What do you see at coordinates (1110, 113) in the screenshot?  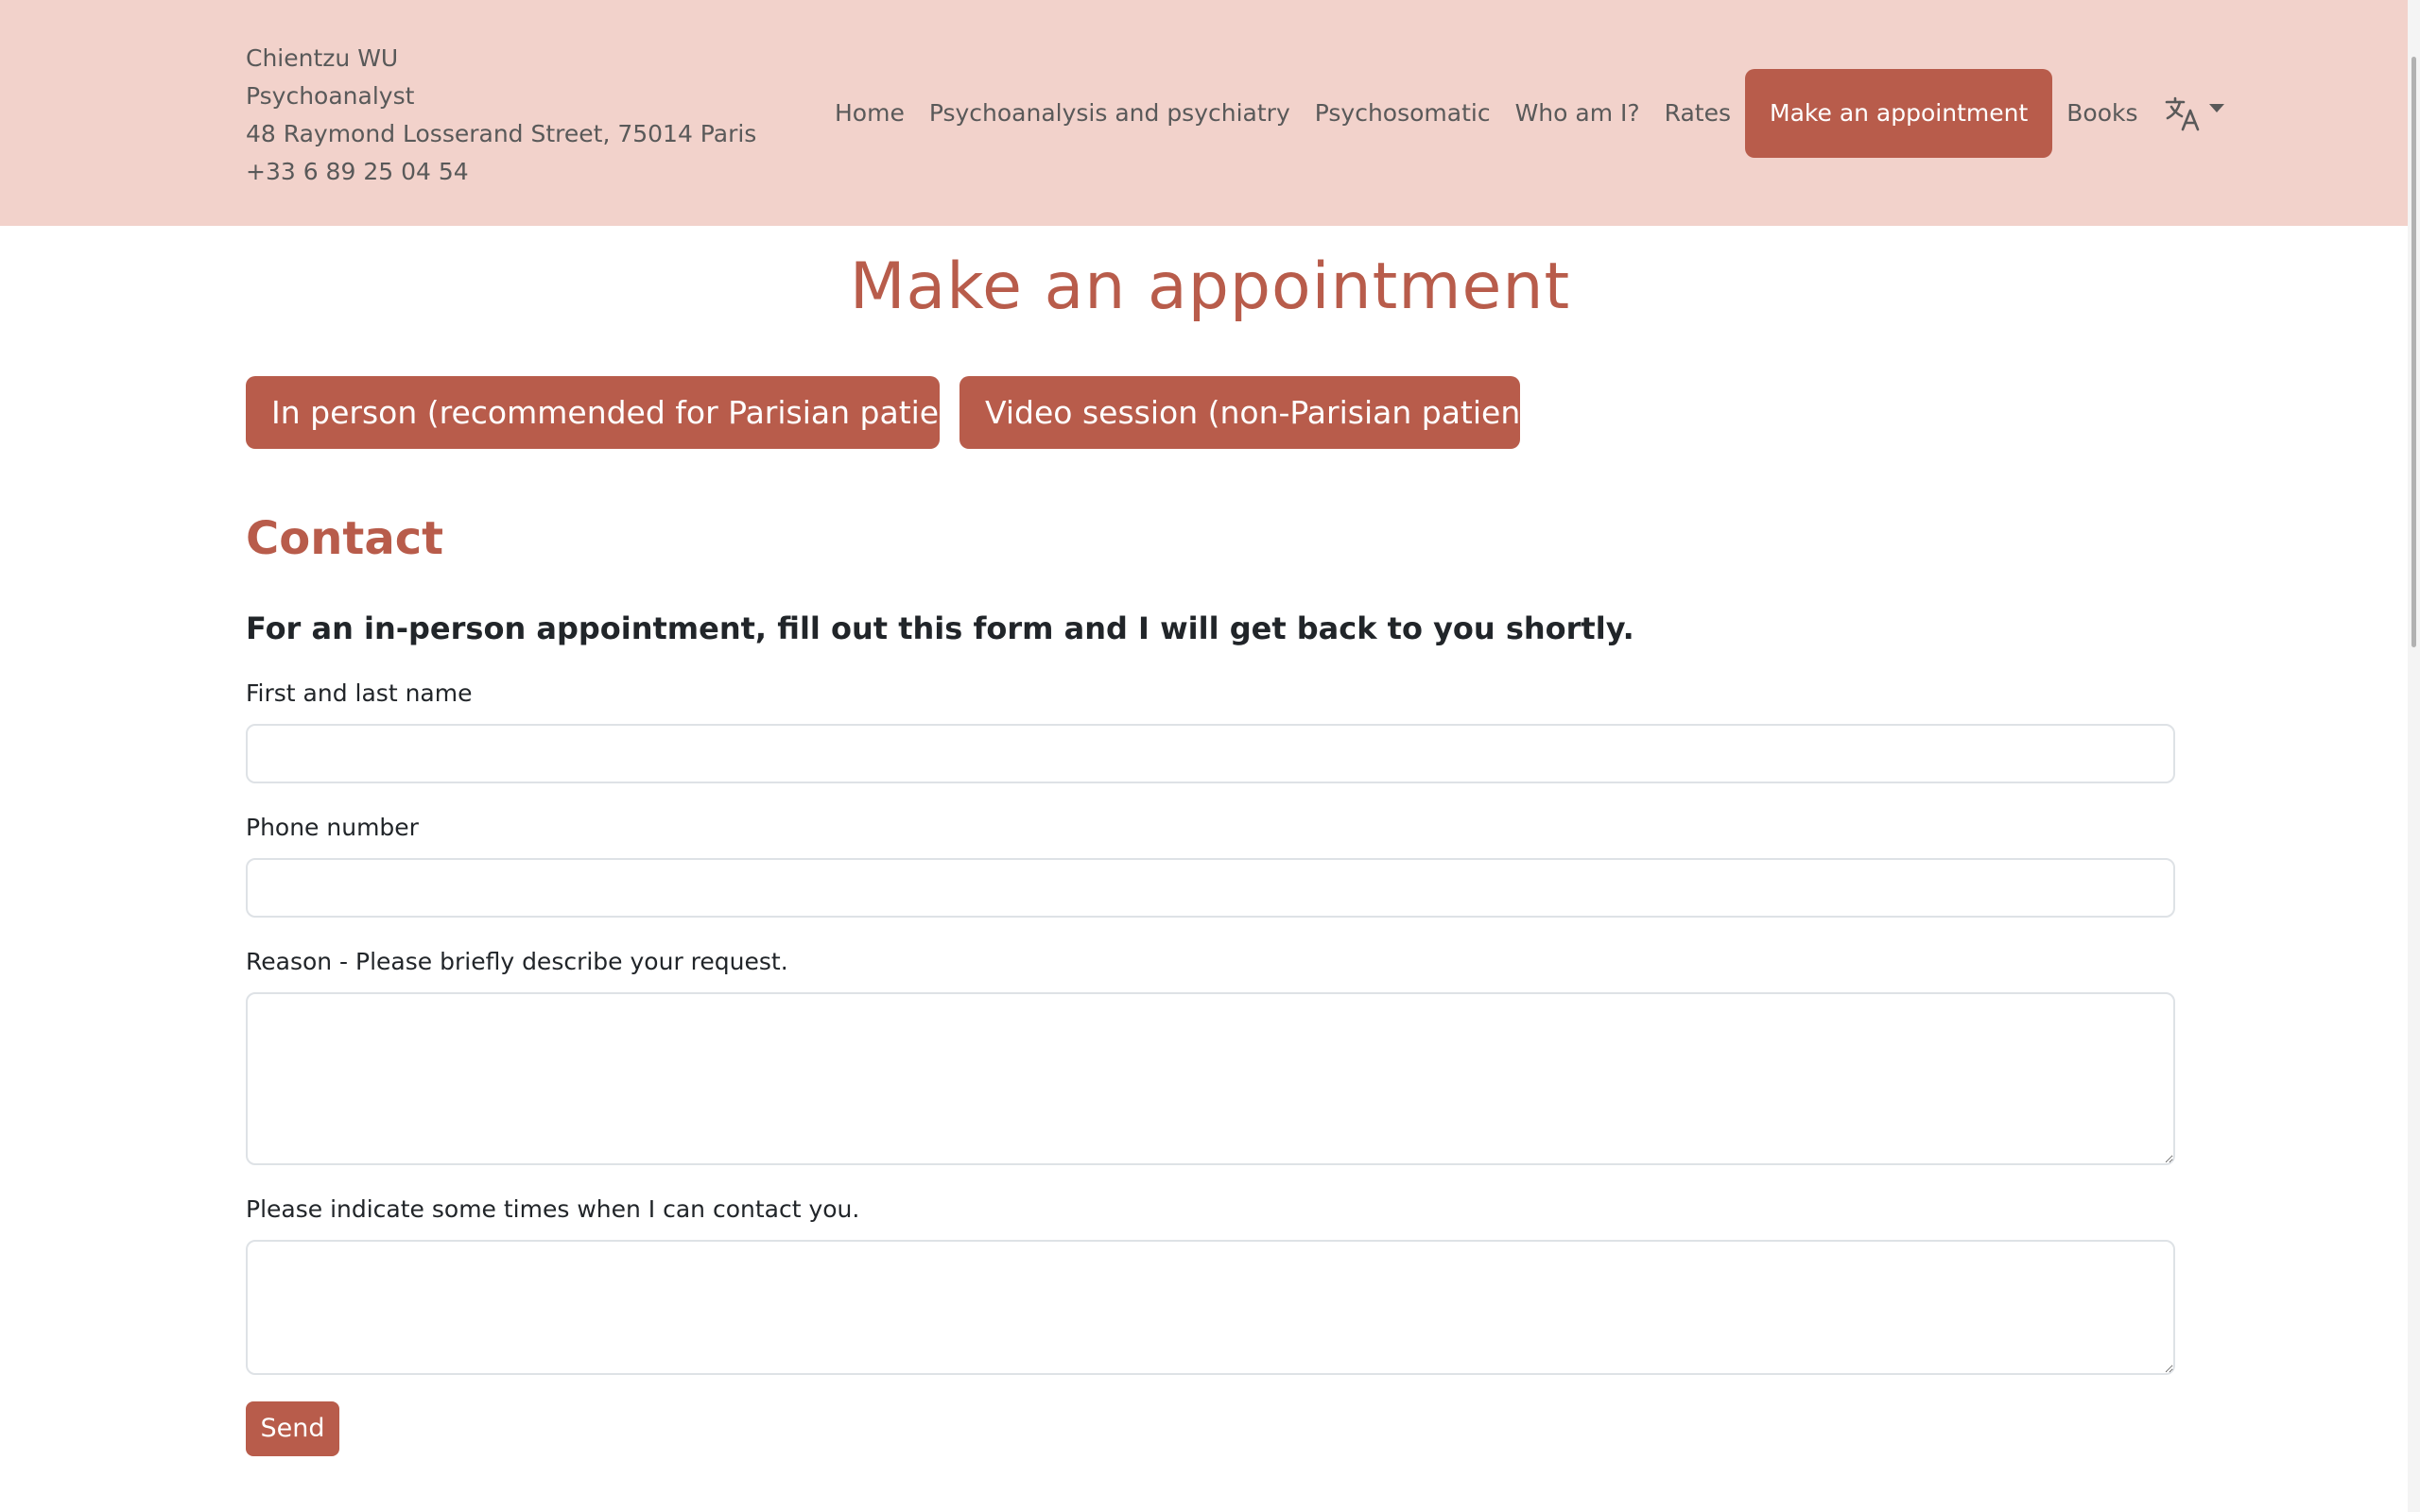 I see `nav-psychoanalysis: Psychoanalysis and psychiatry` at bounding box center [1110, 113].